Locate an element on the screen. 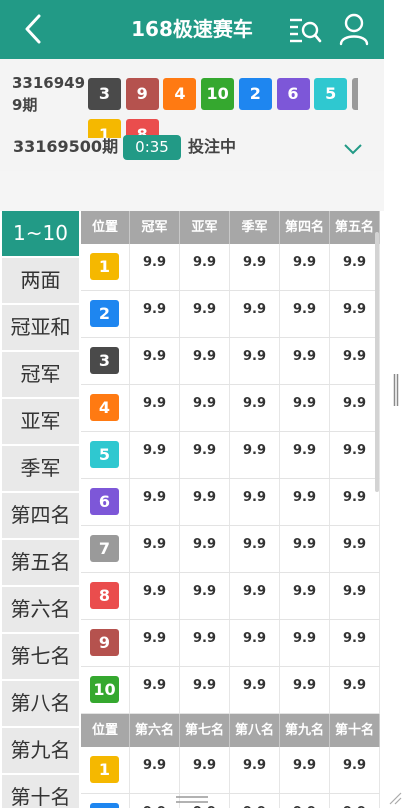  table-row: 4 9.9 9.9 9.9 9.9 9.9 is located at coordinates (230, 408).